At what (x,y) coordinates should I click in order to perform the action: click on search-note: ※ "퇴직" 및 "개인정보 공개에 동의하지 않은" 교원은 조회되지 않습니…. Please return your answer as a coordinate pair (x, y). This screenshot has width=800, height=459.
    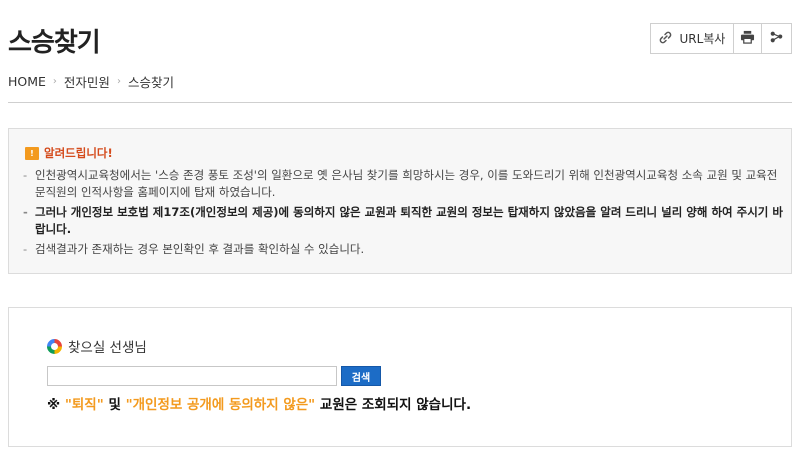
    Looking at the image, I should click on (259, 403).